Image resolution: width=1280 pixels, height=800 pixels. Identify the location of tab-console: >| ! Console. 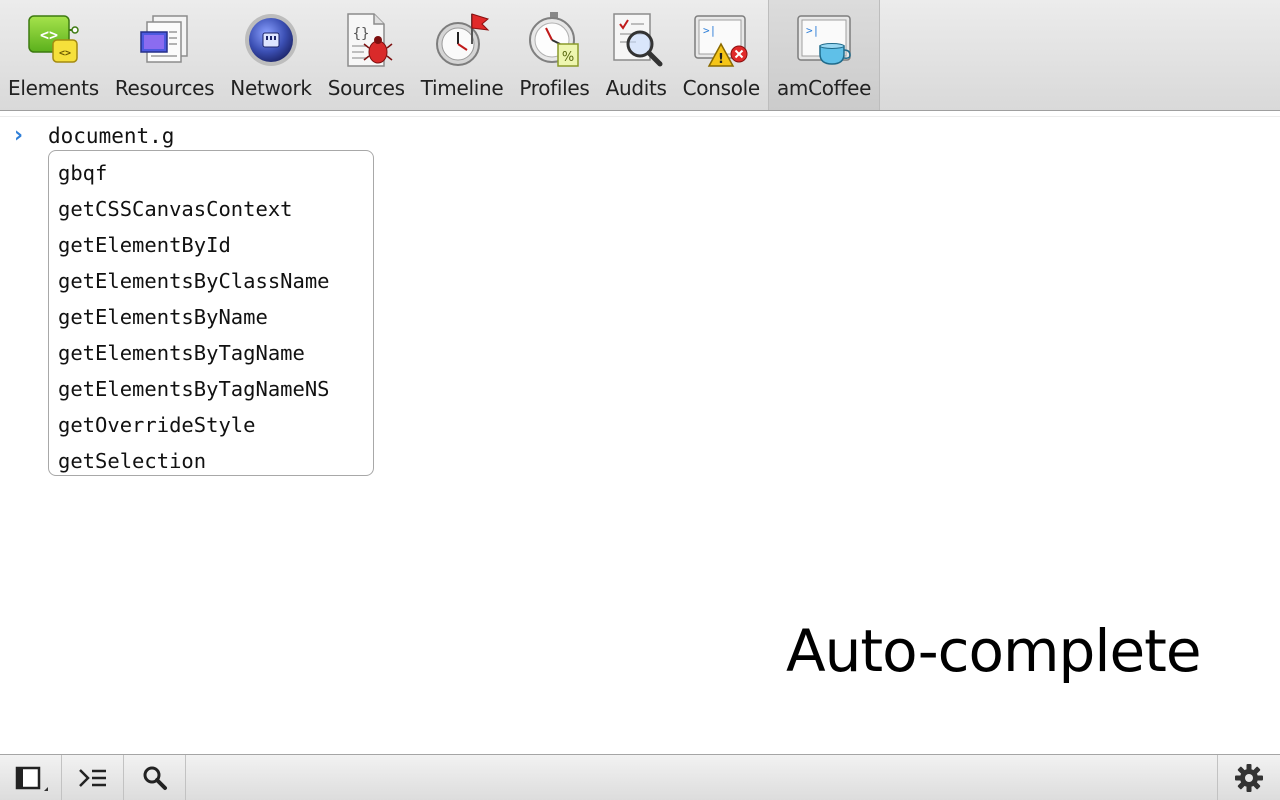
(721, 55).